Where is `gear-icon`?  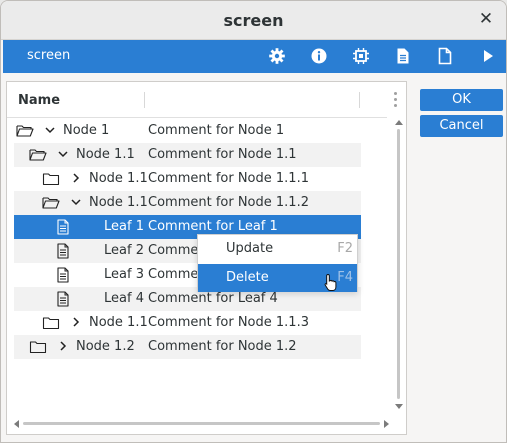 gear-icon is located at coordinates (277, 56).